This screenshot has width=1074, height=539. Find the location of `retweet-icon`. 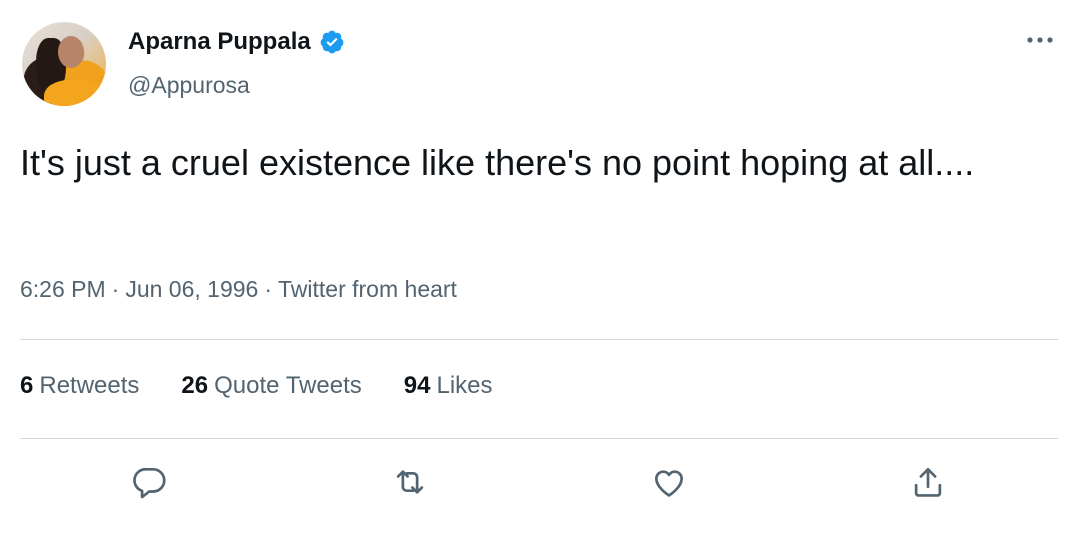

retweet-icon is located at coordinates (410, 482).